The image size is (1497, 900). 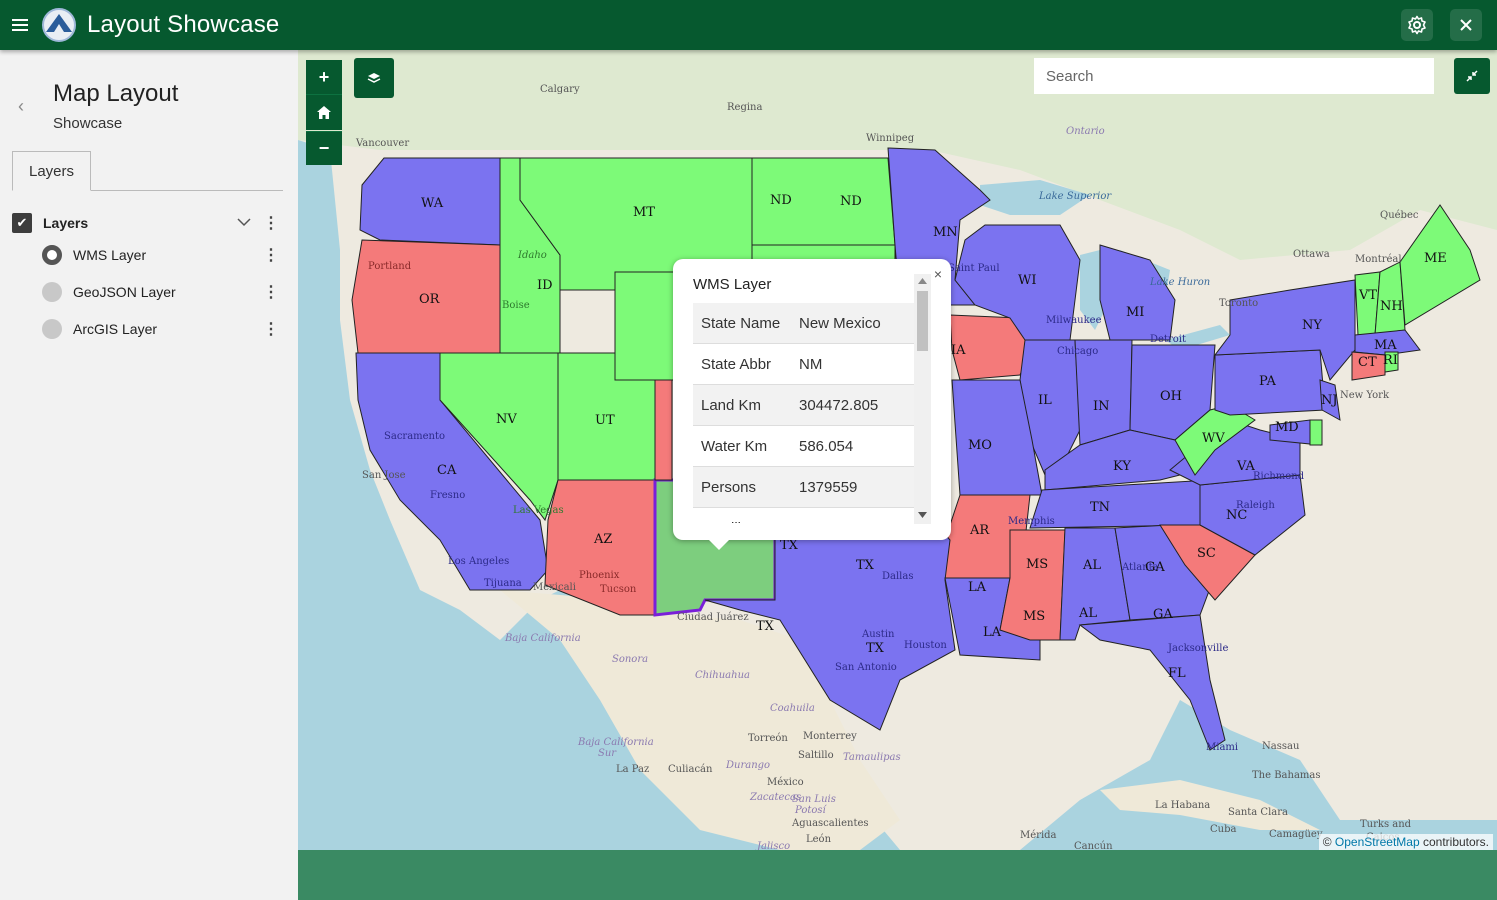 I want to click on svg-text: Cancún, so click(x=1093, y=845).